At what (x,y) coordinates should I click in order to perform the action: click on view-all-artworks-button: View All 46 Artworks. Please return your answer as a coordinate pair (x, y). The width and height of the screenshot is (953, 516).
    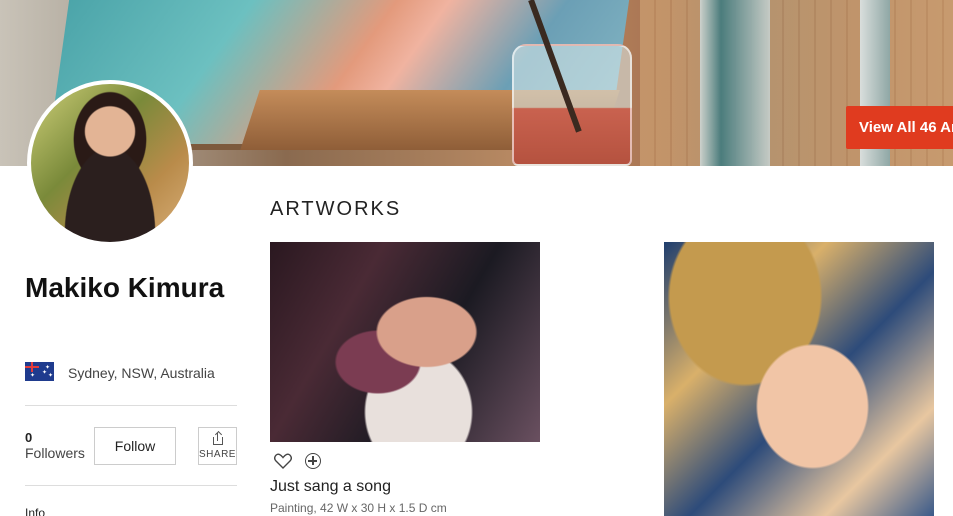
    Looking at the image, I should click on (899, 127).